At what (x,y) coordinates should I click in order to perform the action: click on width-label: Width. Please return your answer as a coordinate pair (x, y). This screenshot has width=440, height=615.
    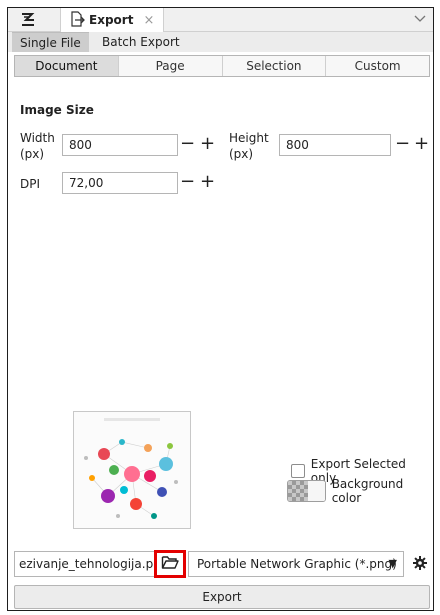
    Looking at the image, I should click on (37, 138).